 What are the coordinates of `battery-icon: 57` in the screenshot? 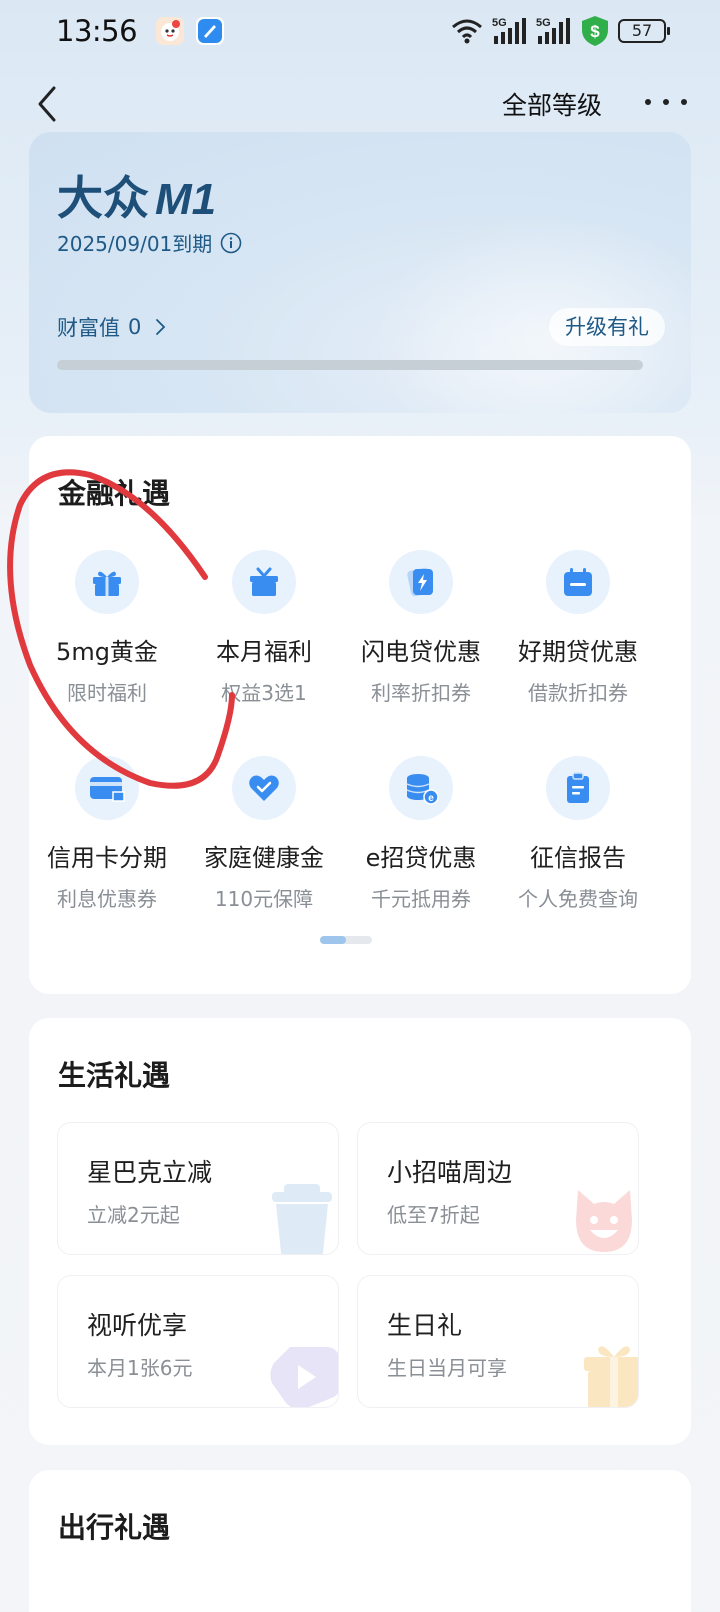 It's located at (644, 31).